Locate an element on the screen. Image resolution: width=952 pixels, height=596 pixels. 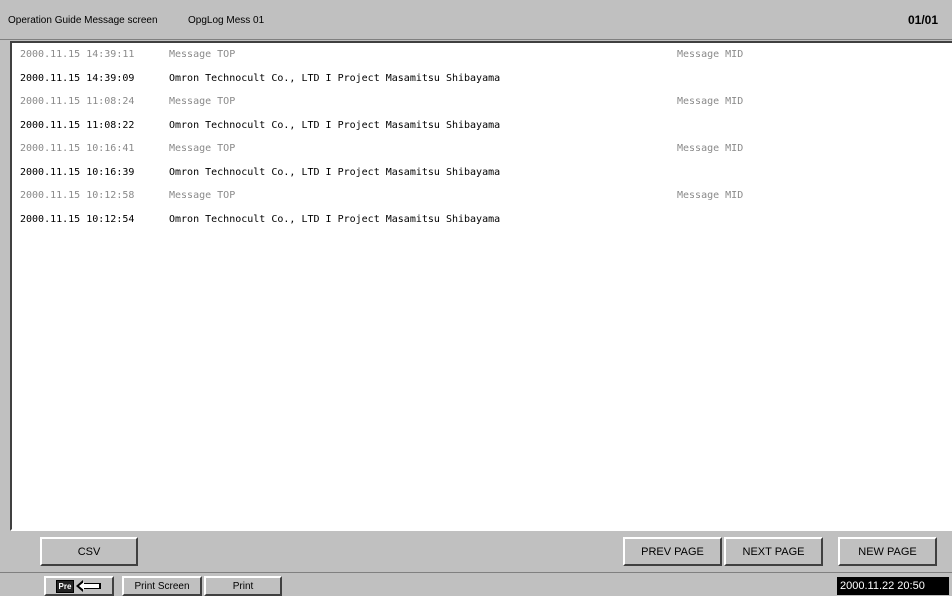
log-timestamp: 2000.11.15 10:16:41 is located at coordinates (77, 148).